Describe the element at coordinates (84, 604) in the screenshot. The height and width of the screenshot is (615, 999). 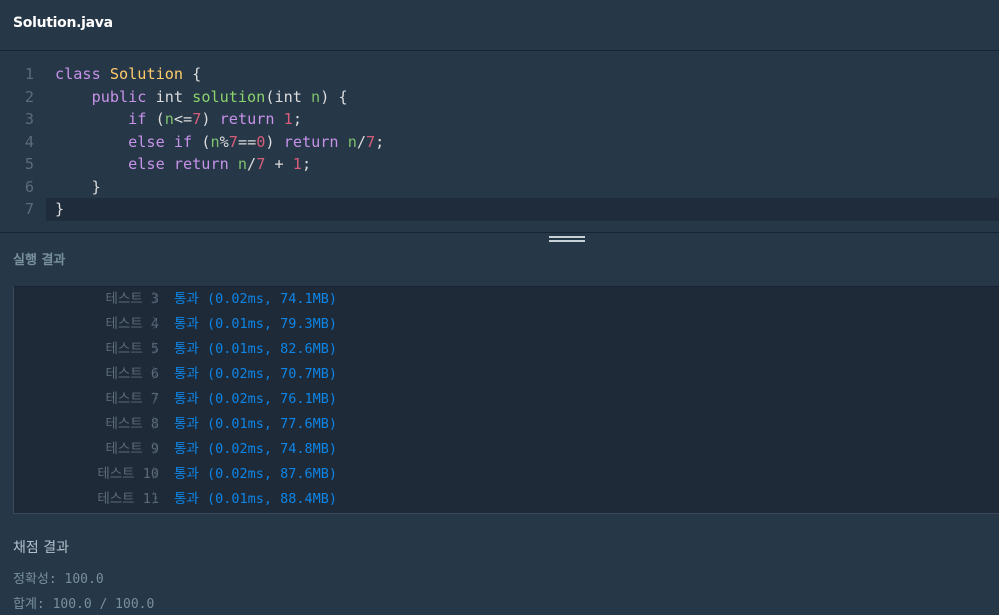
I see `grading-total: 합계: 100.0 / 100.0` at that location.